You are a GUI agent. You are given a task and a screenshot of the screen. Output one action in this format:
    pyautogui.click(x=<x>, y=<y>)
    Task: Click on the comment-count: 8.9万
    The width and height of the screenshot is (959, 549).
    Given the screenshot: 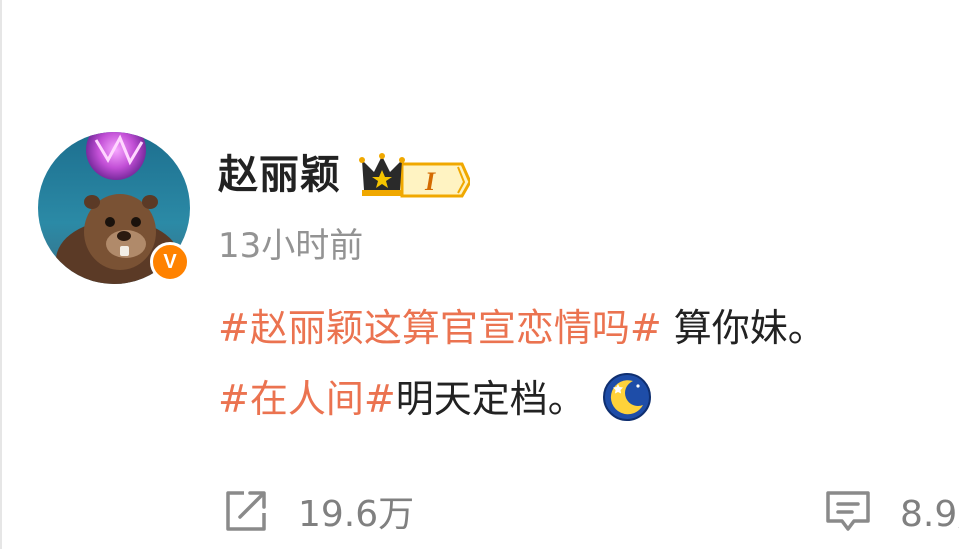 What is the action you would take?
    pyautogui.click(x=929, y=514)
    